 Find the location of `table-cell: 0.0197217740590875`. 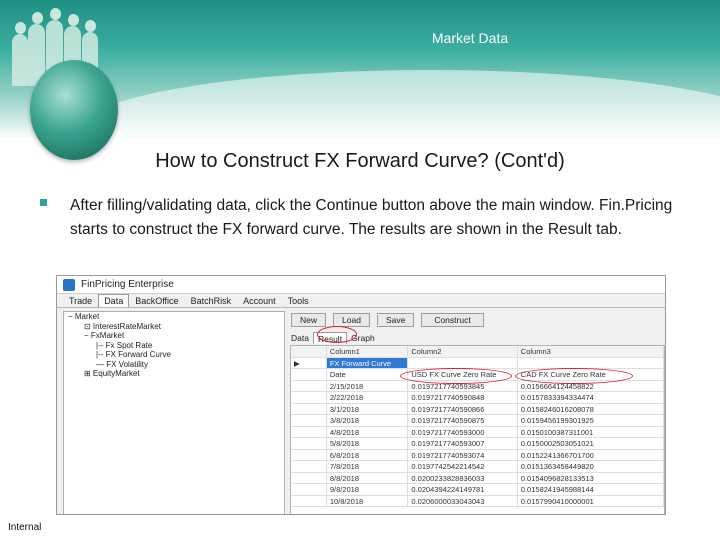

table-cell: 0.0197217740590875 is located at coordinates (463, 421).